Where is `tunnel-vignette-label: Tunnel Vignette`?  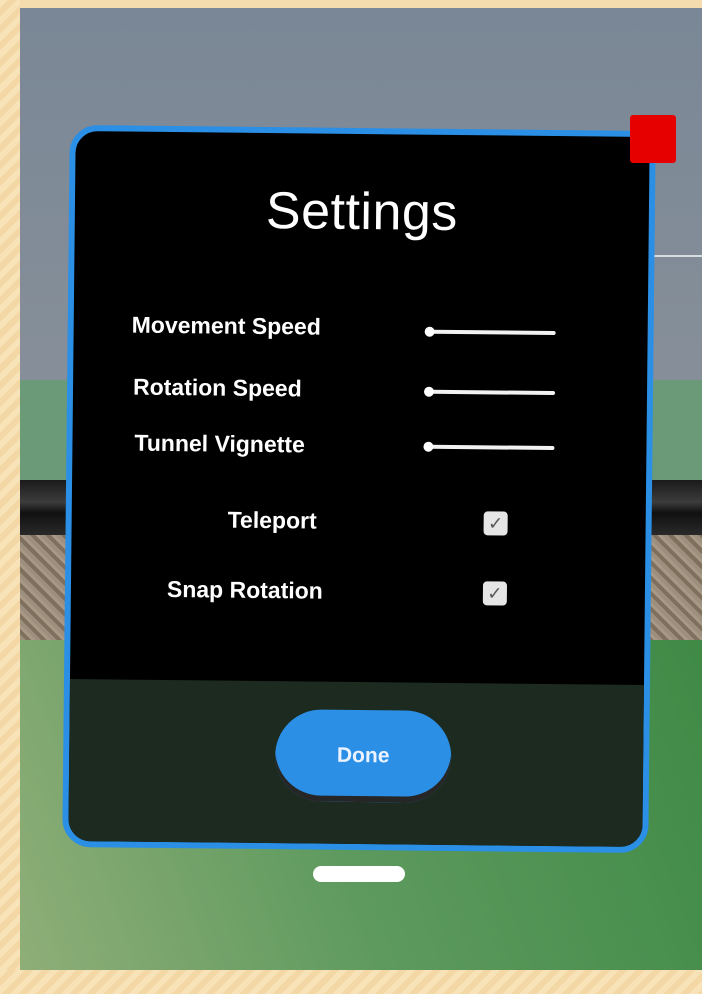
tunnel-vignette-label: Tunnel Vignette is located at coordinates (219, 443).